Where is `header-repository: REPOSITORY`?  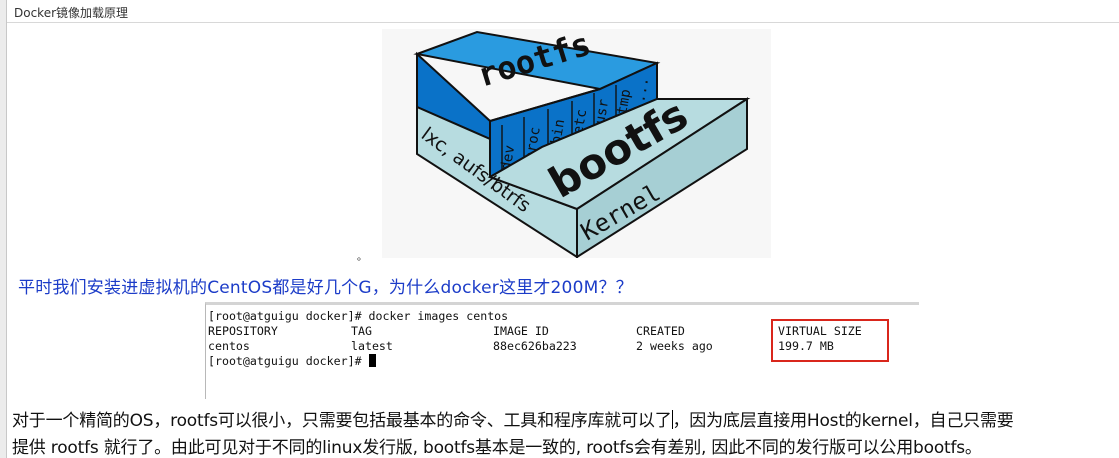
header-repository: REPOSITORY is located at coordinates (243, 331).